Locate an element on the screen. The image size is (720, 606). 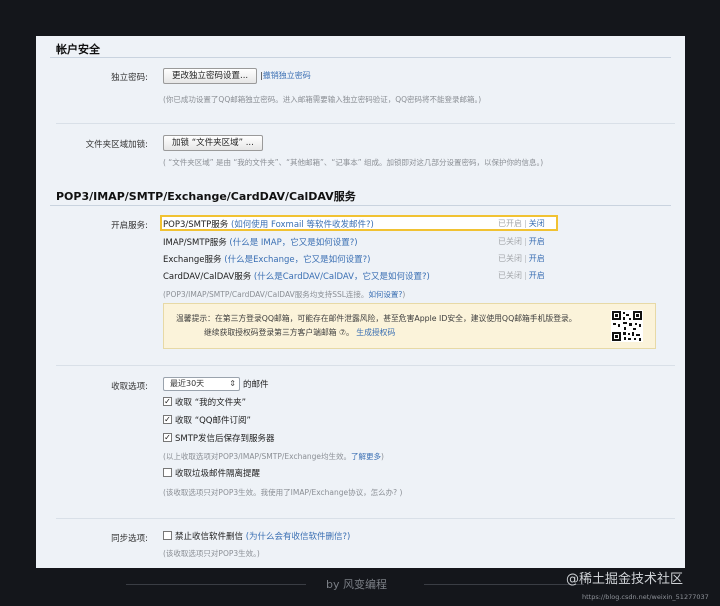
service-carddav-toggle: 开启 is located at coordinates (537, 275).